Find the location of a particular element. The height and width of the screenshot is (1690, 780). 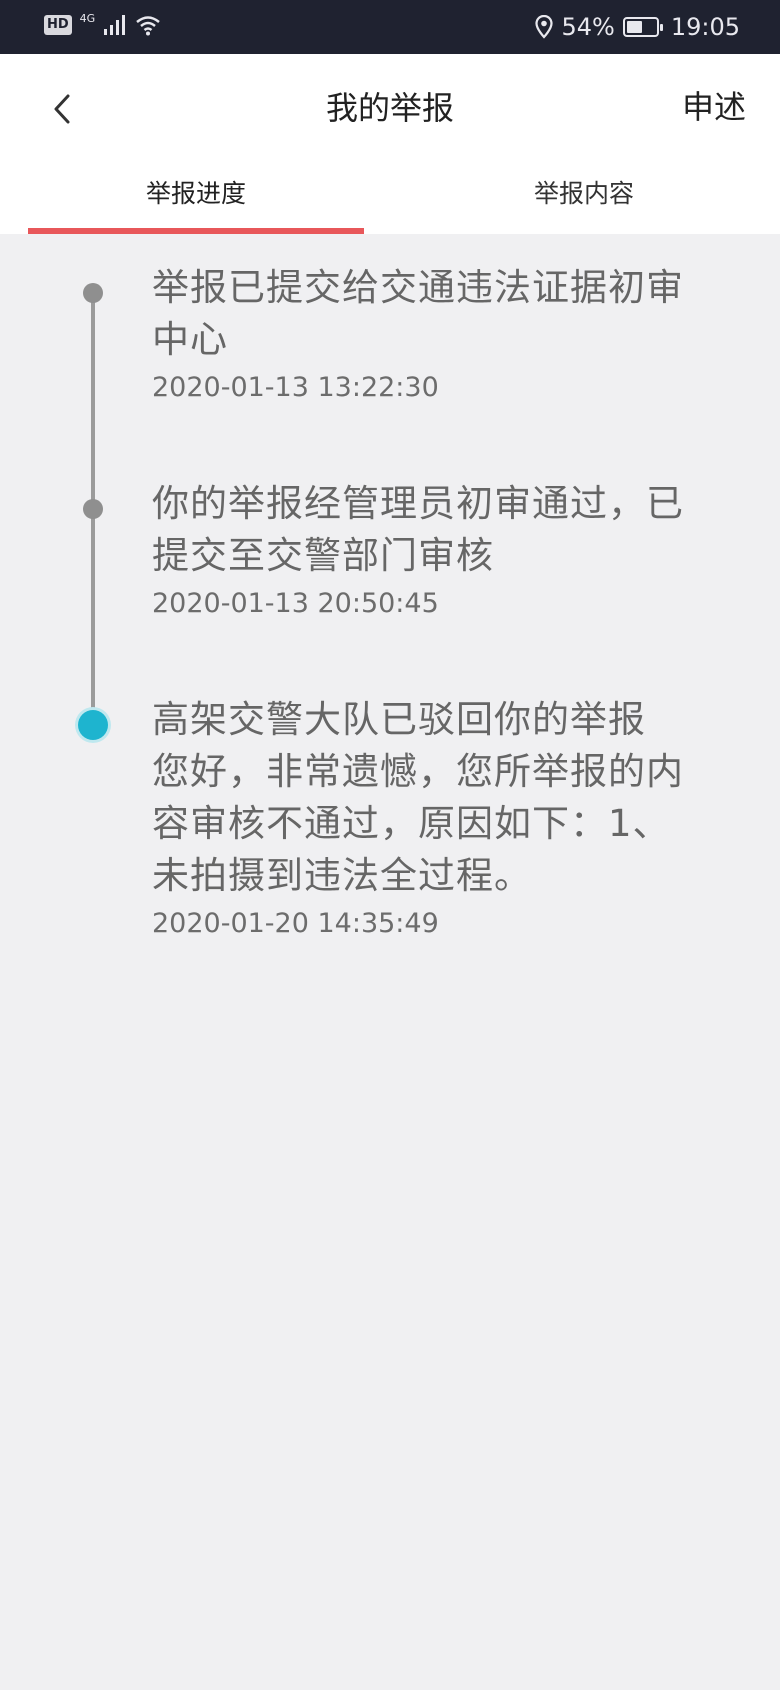

timeline-entry: 举报已提交给交通违法证据初审中心 2020-01-13 13:22:30 is located at coordinates (422, 335).